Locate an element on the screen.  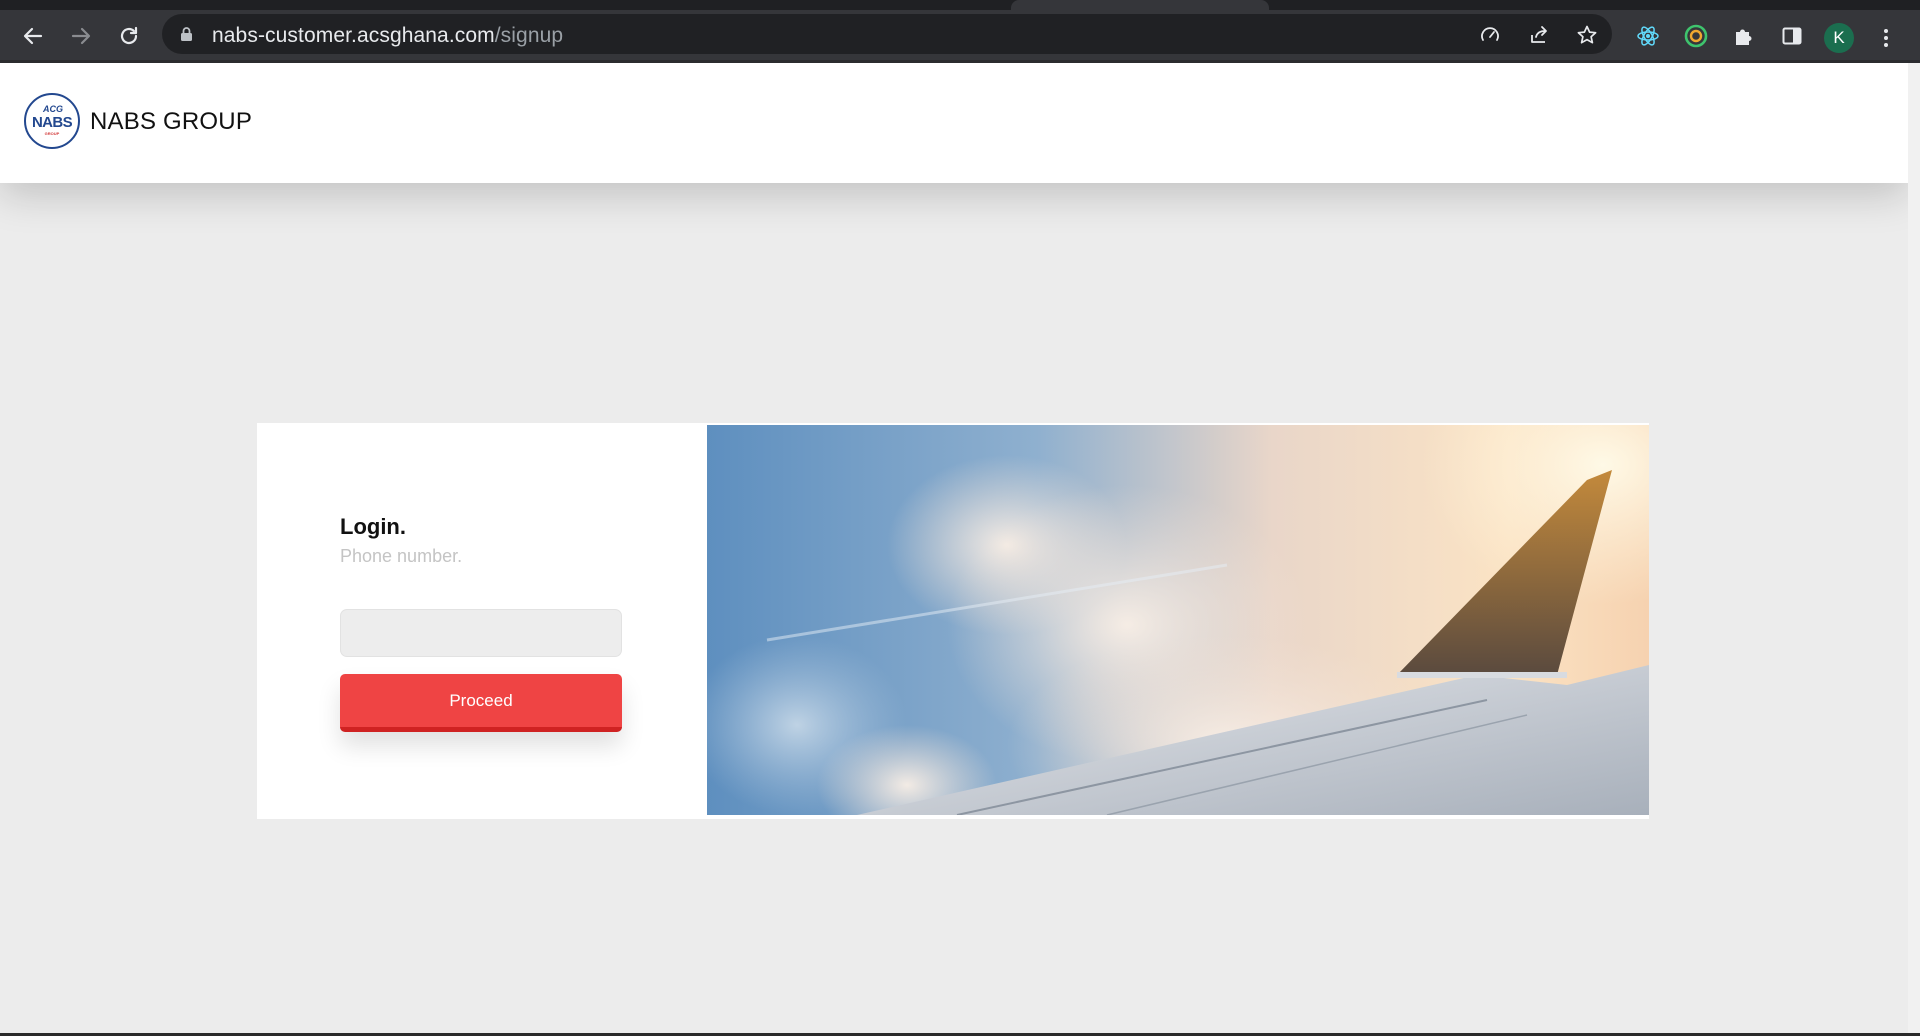
vertical-scrollbar is located at coordinates (1914, 548).